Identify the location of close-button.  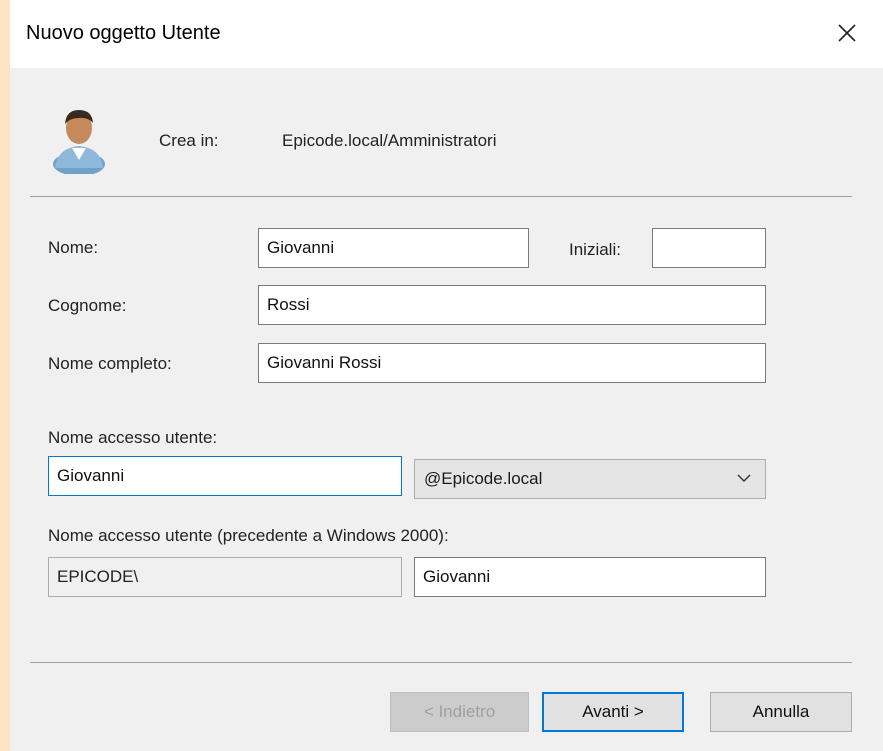
(847, 32).